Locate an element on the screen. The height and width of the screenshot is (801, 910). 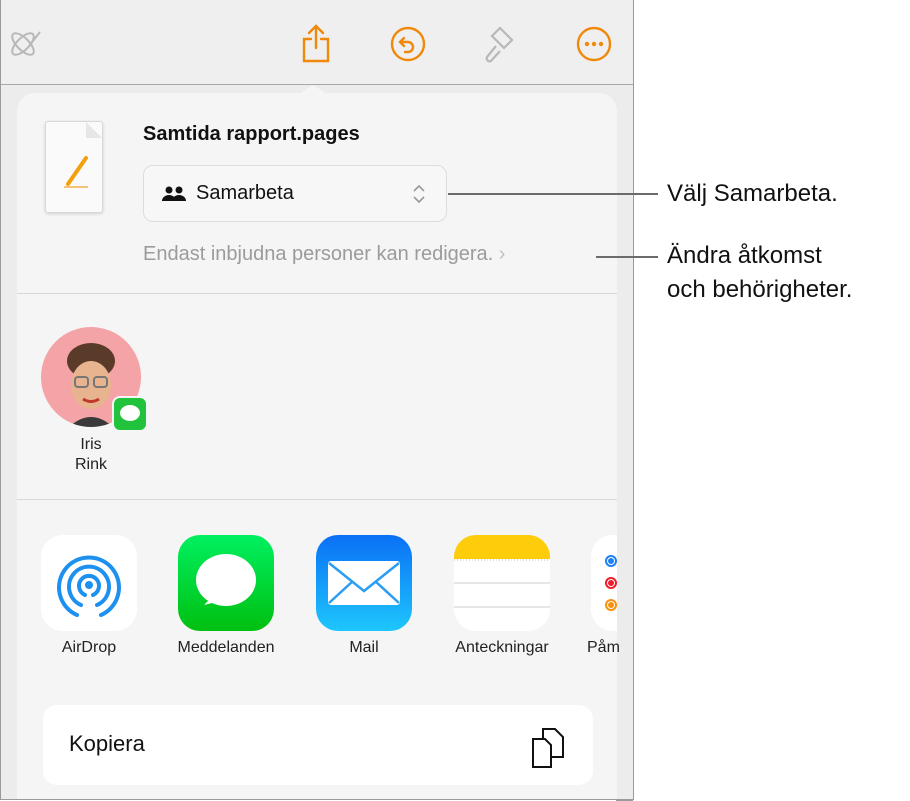
app-label: Anteckningar is located at coordinates (502, 647).